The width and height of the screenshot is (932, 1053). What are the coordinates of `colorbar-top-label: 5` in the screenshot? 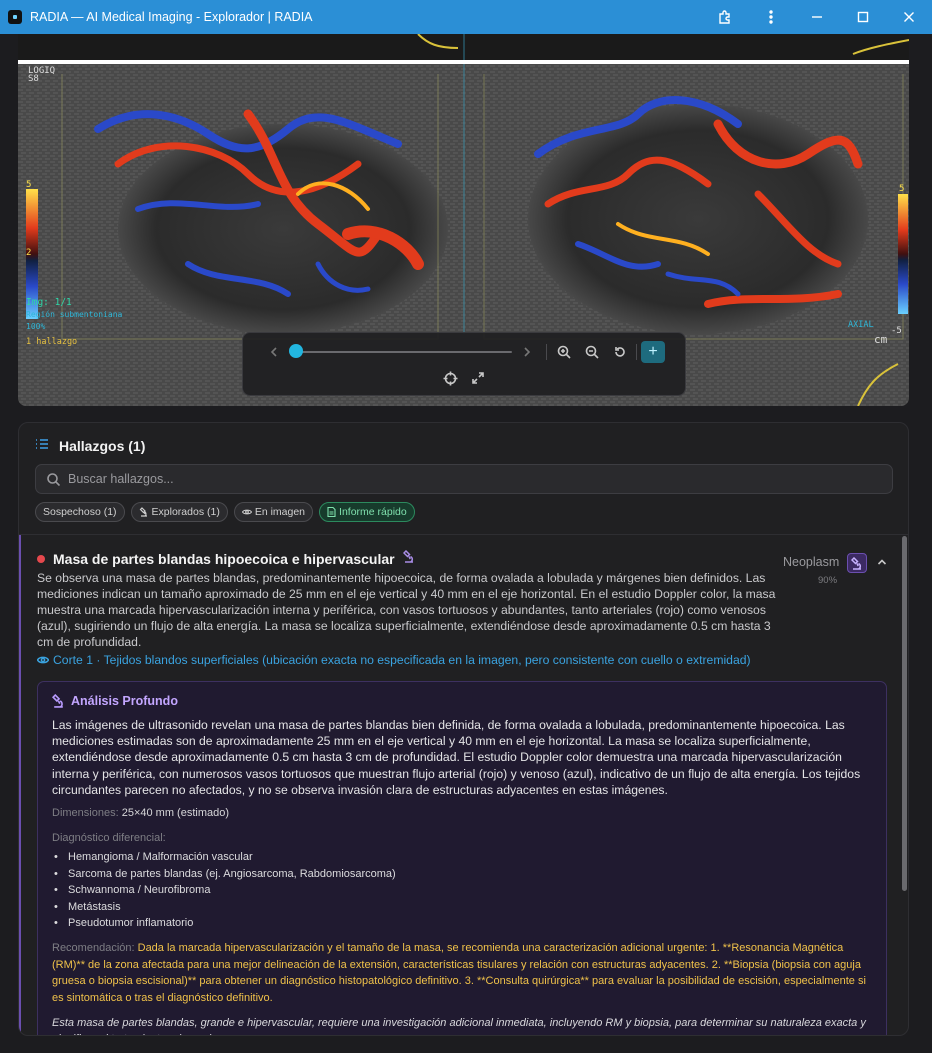 It's located at (29, 185).